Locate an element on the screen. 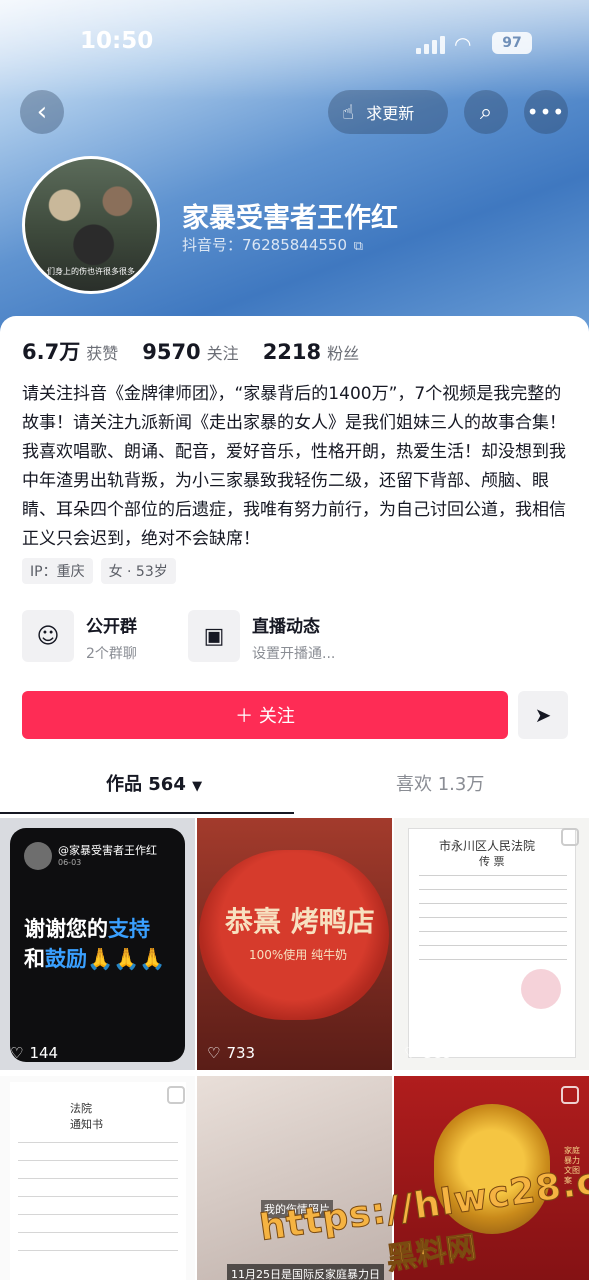 The width and height of the screenshot is (589, 1280). tab-likes: 喜欢 1.3万 is located at coordinates (440, 783).